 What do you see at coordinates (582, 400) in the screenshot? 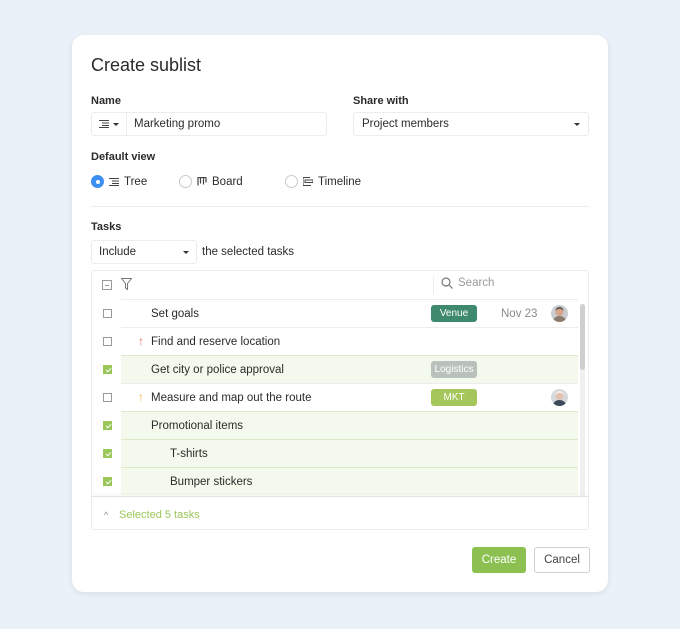
I see `task-list-scrollbar` at bounding box center [582, 400].